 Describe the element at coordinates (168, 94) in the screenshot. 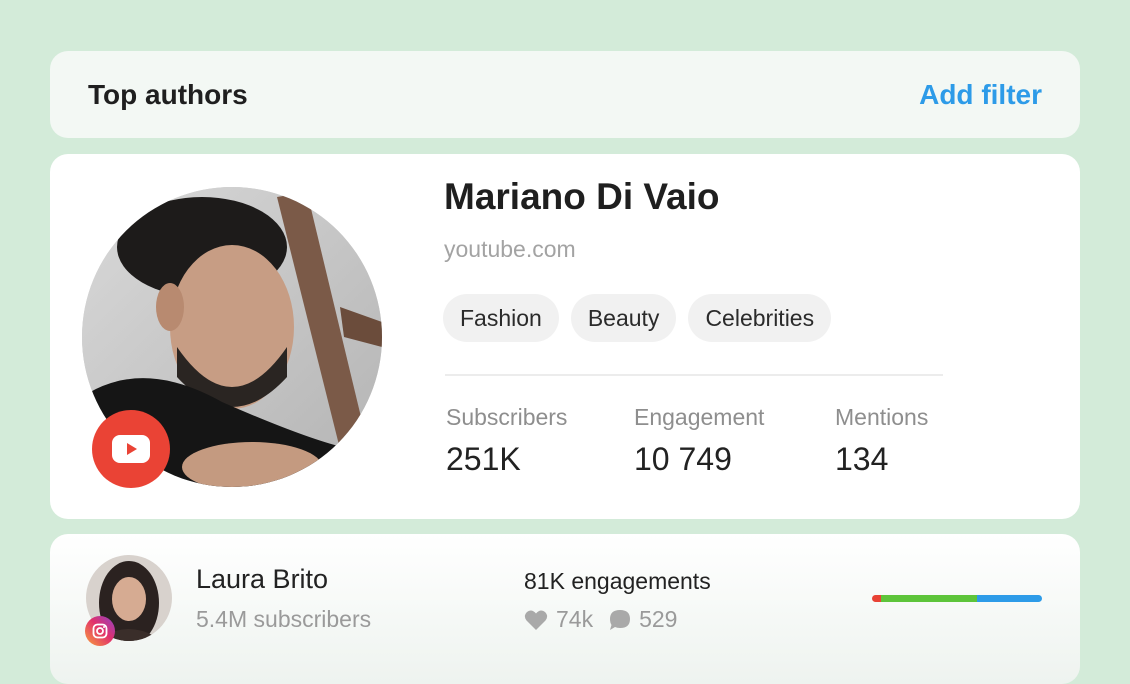

I see `page-title: Top authors` at that location.